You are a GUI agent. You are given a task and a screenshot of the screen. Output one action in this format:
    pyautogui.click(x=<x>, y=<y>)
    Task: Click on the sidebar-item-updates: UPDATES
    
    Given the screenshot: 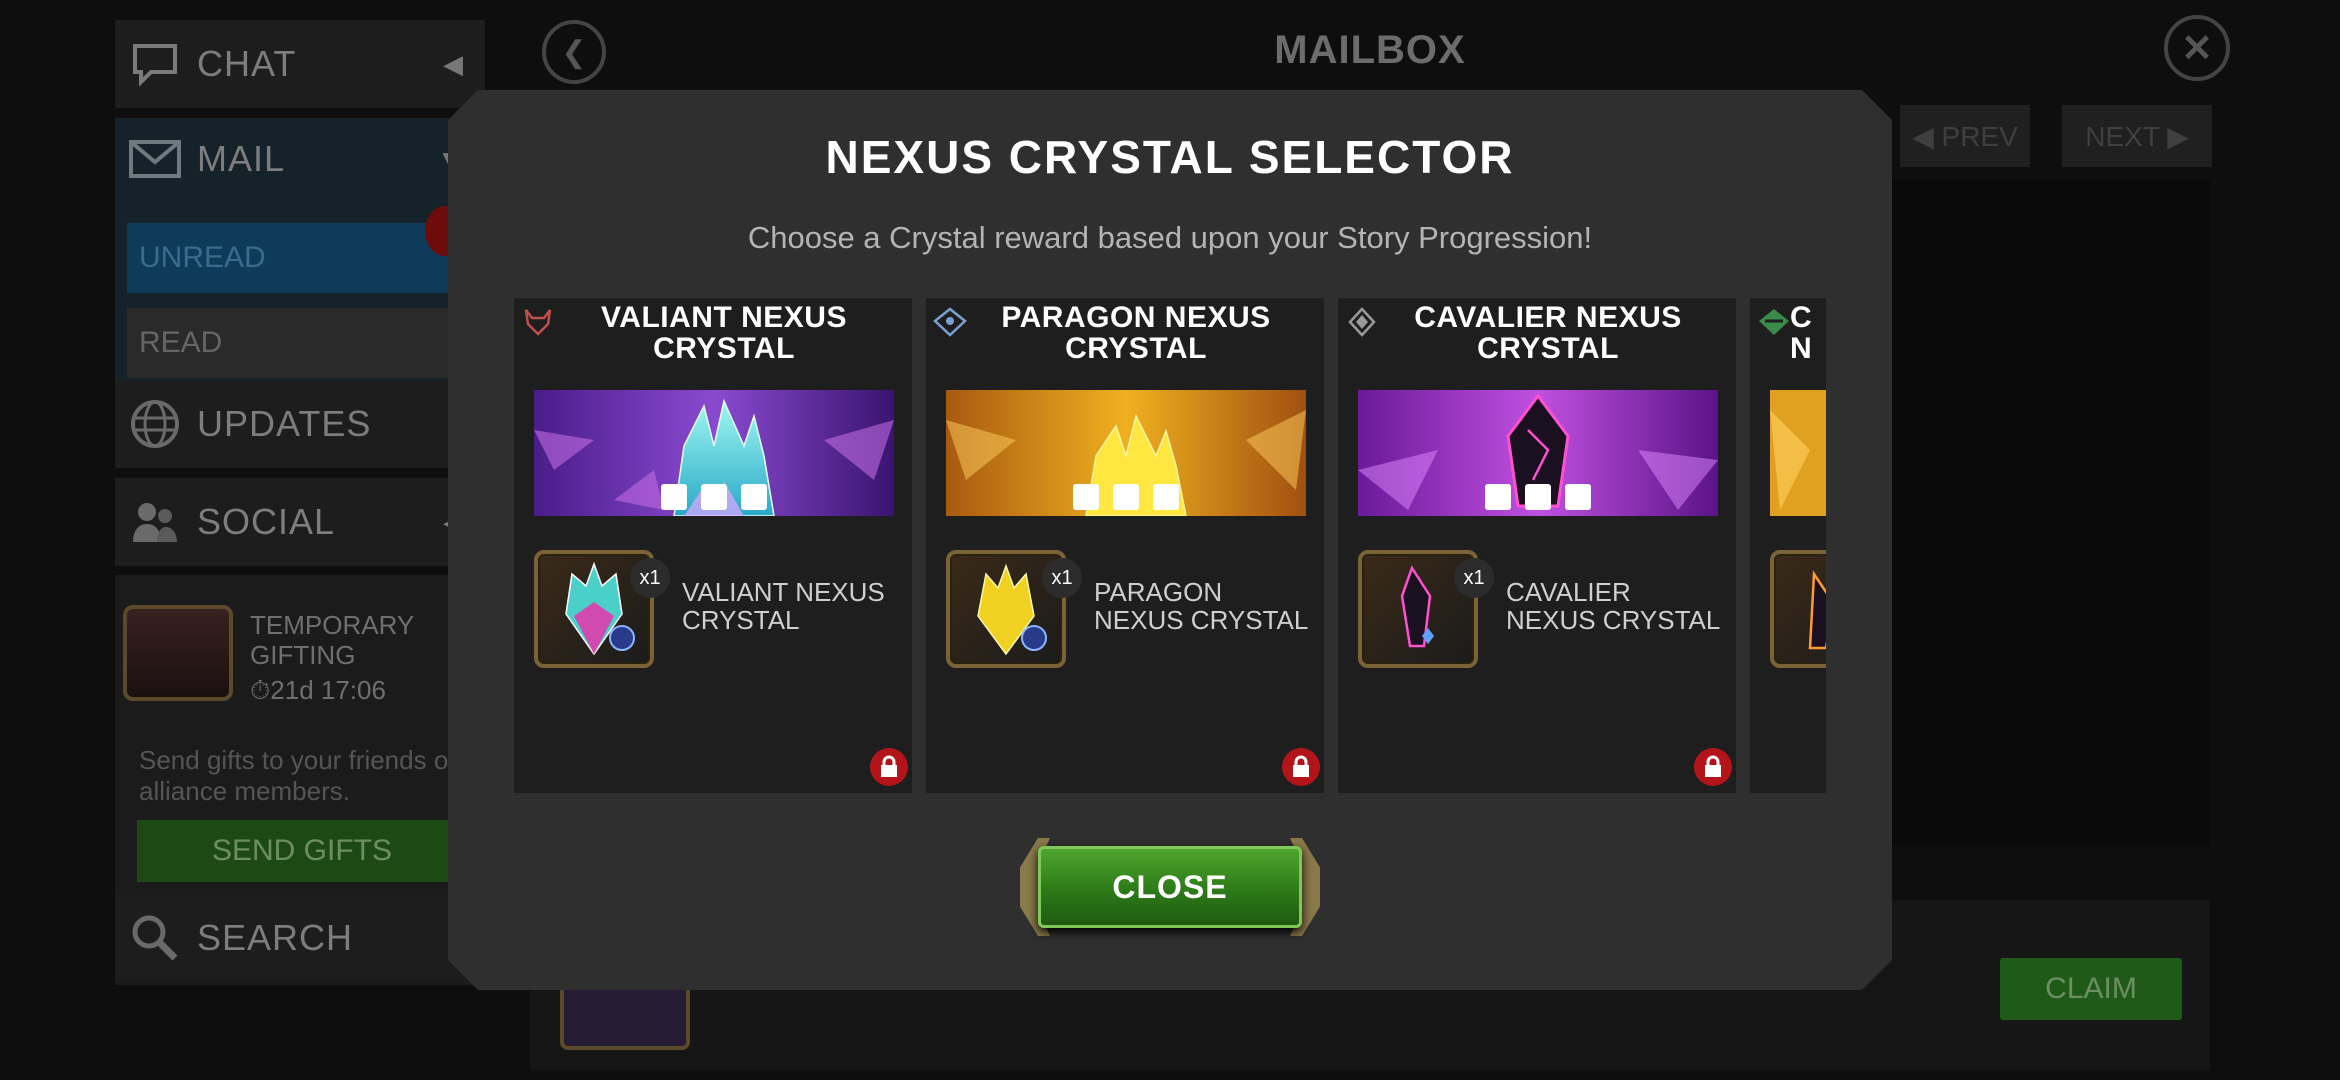 What is the action you would take?
    pyautogui.click(x=300, y=424)
    